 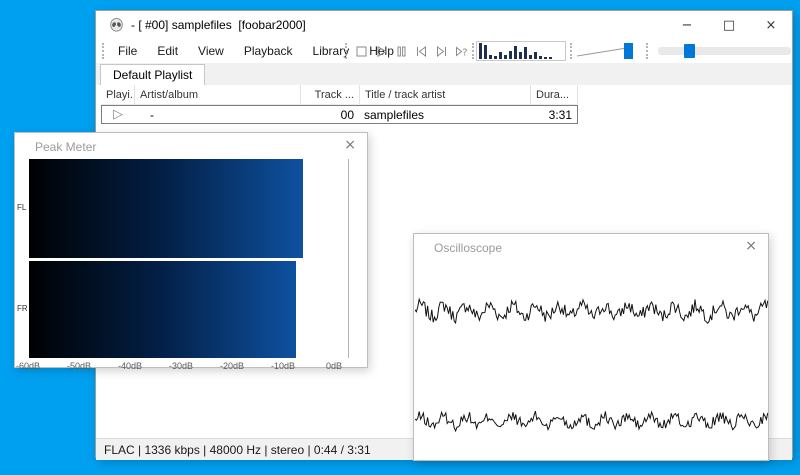 I want to click on maximize-button: □, so click(x=729, y=25).